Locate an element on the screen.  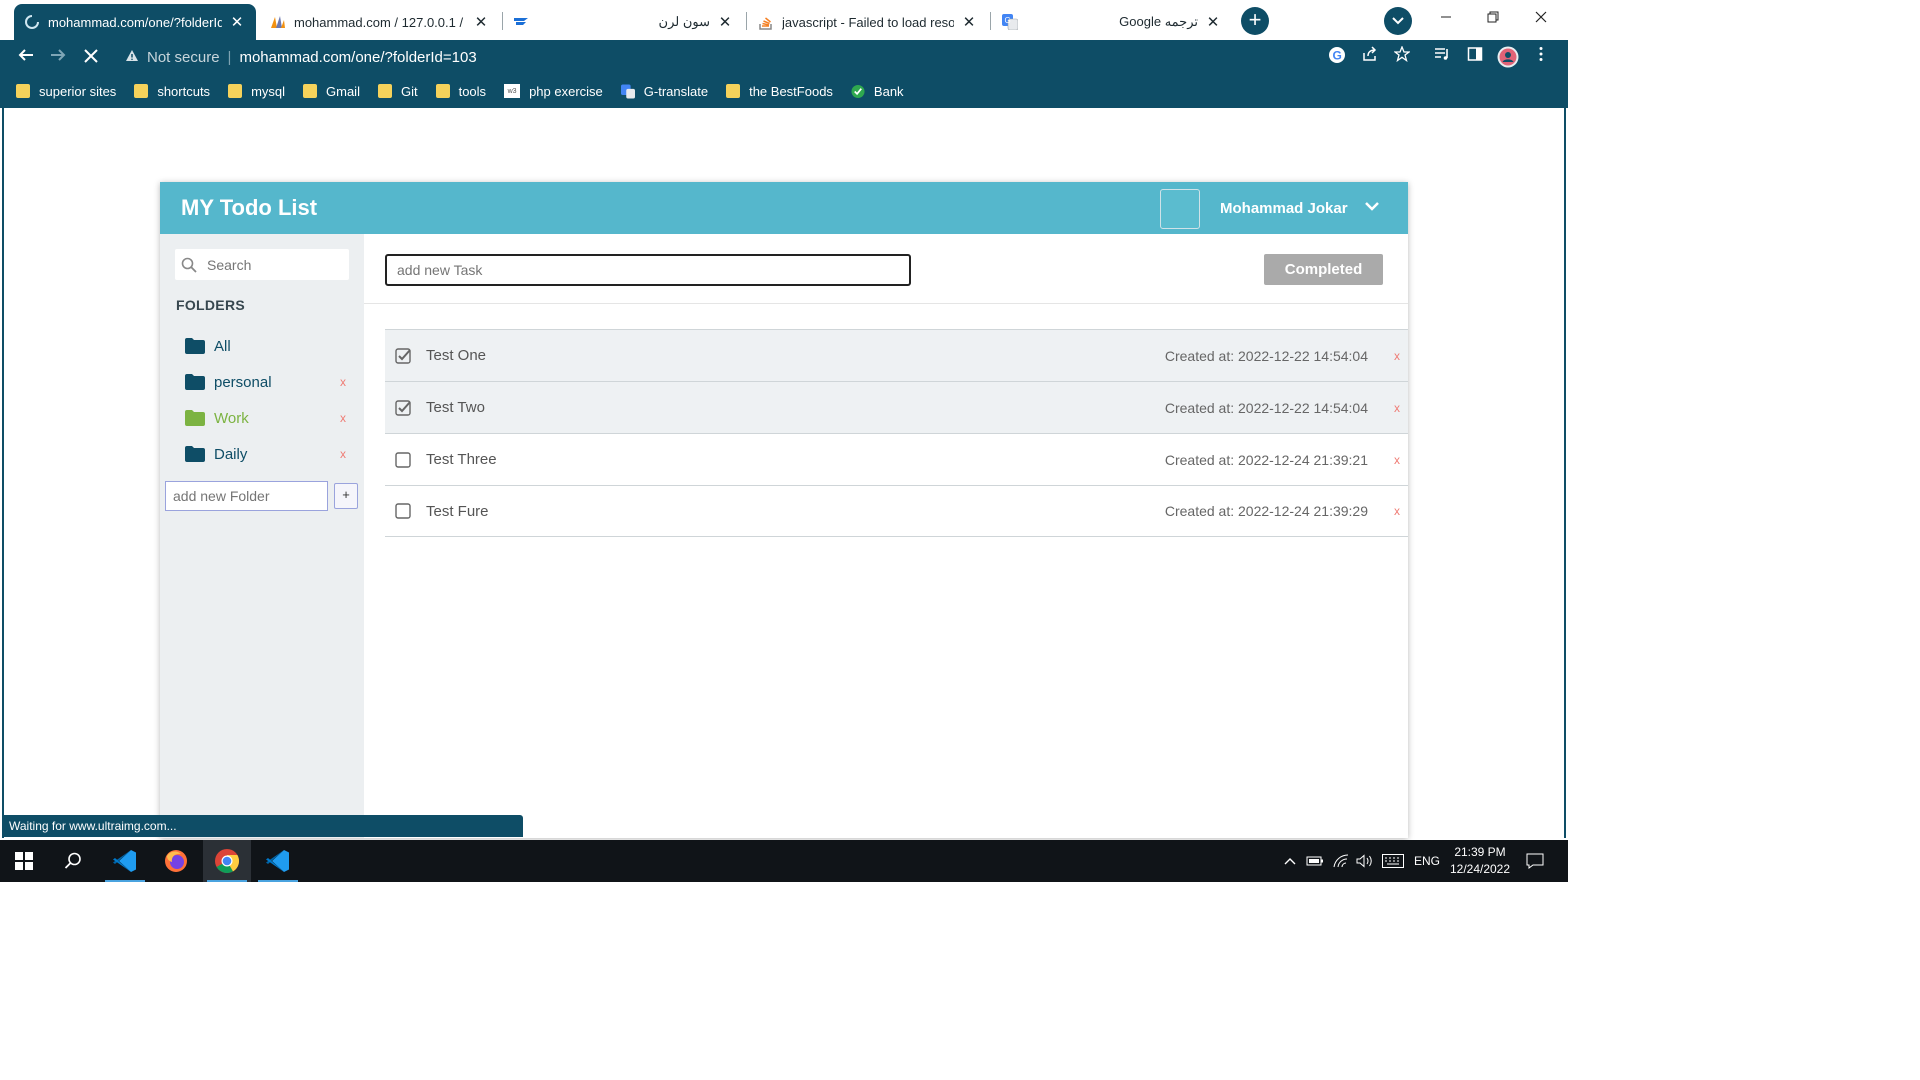
minimize-button is located at coordinates (1446, 19).